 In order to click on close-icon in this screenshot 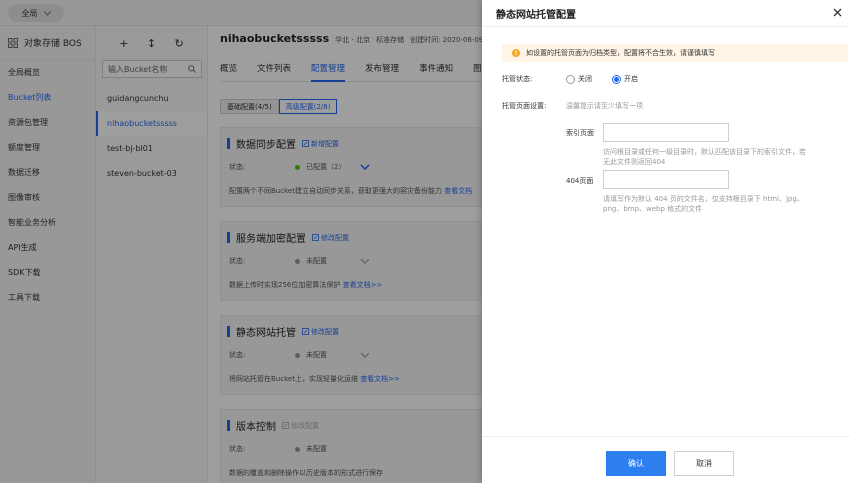, I will do `click(837, 12)`.